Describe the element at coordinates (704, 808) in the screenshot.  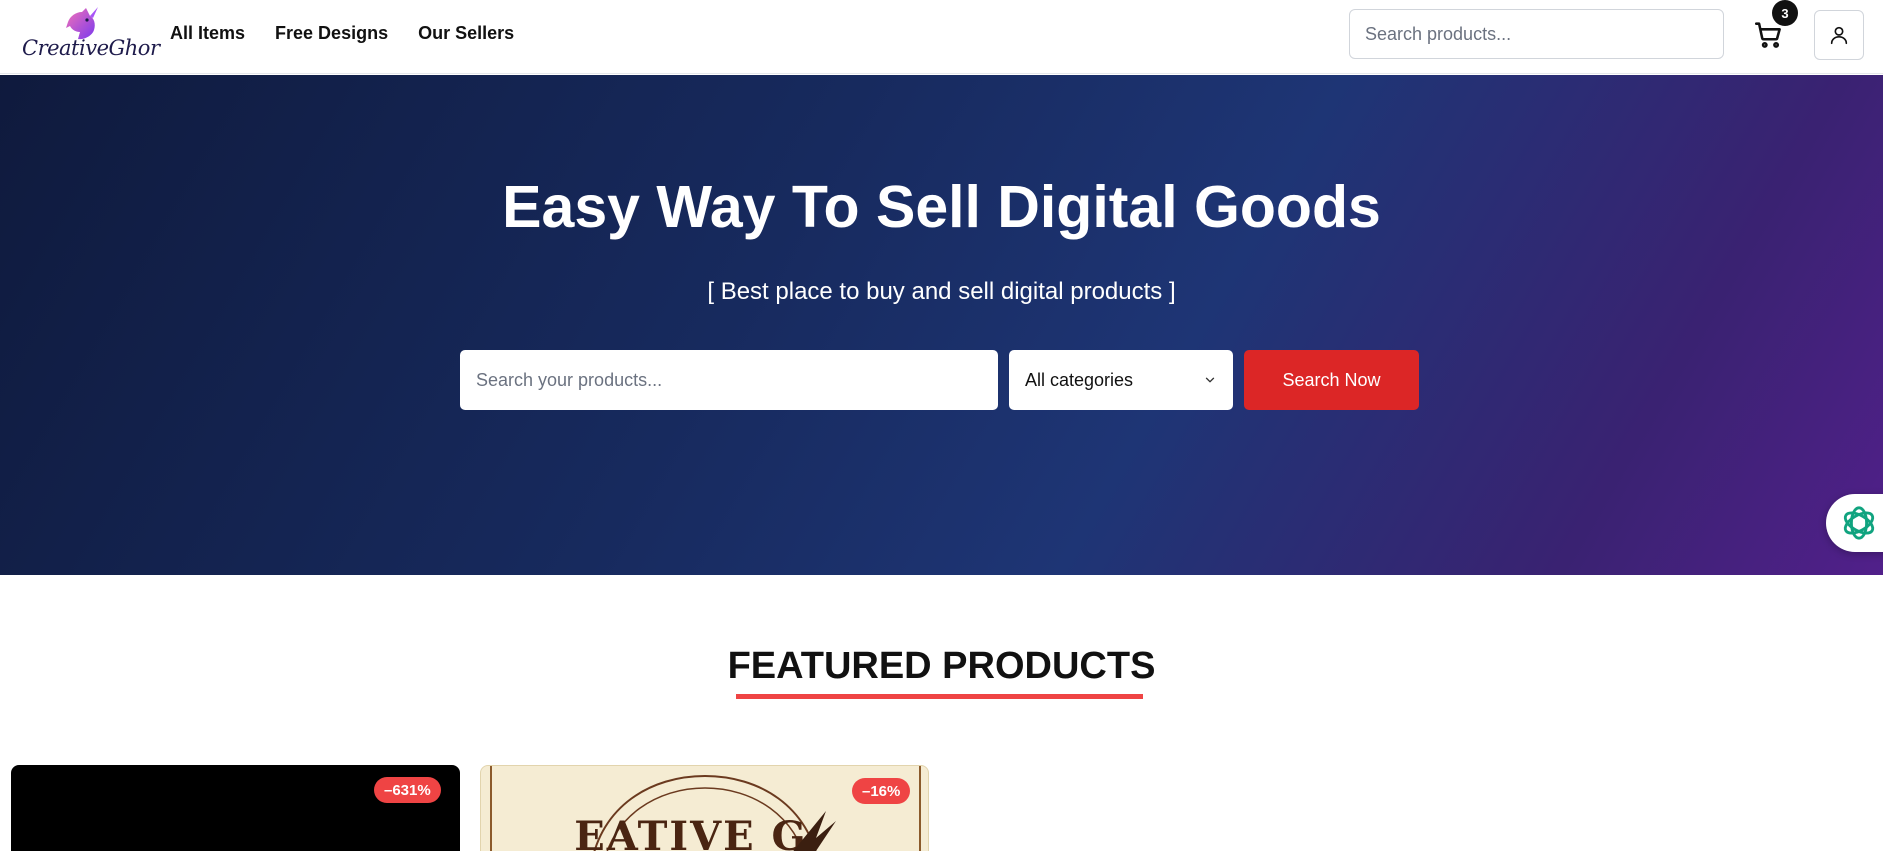
I see `product-card: EATIVE G –16%` at that location.